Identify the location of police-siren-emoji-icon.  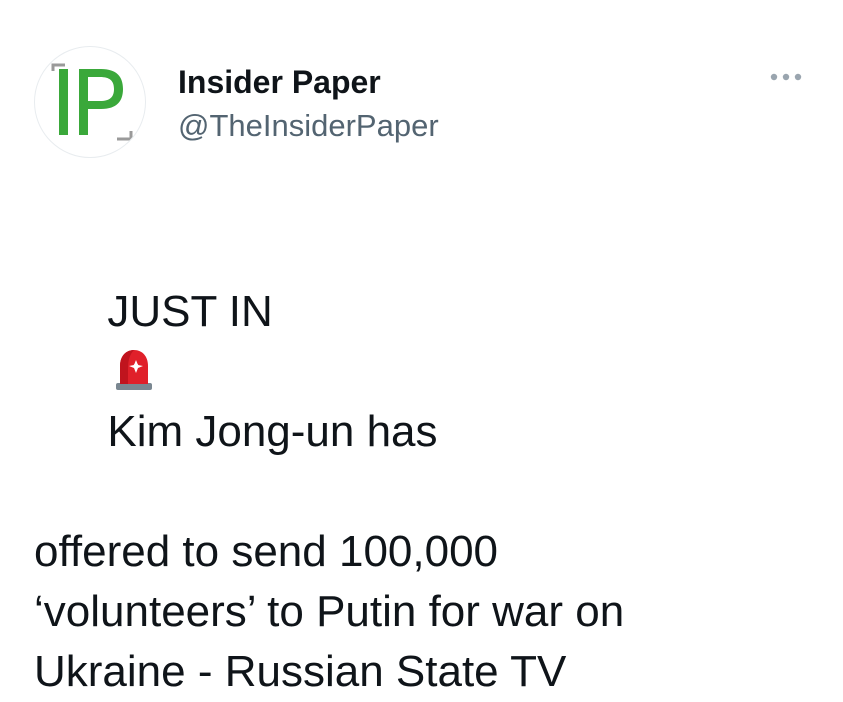
(134, 370).